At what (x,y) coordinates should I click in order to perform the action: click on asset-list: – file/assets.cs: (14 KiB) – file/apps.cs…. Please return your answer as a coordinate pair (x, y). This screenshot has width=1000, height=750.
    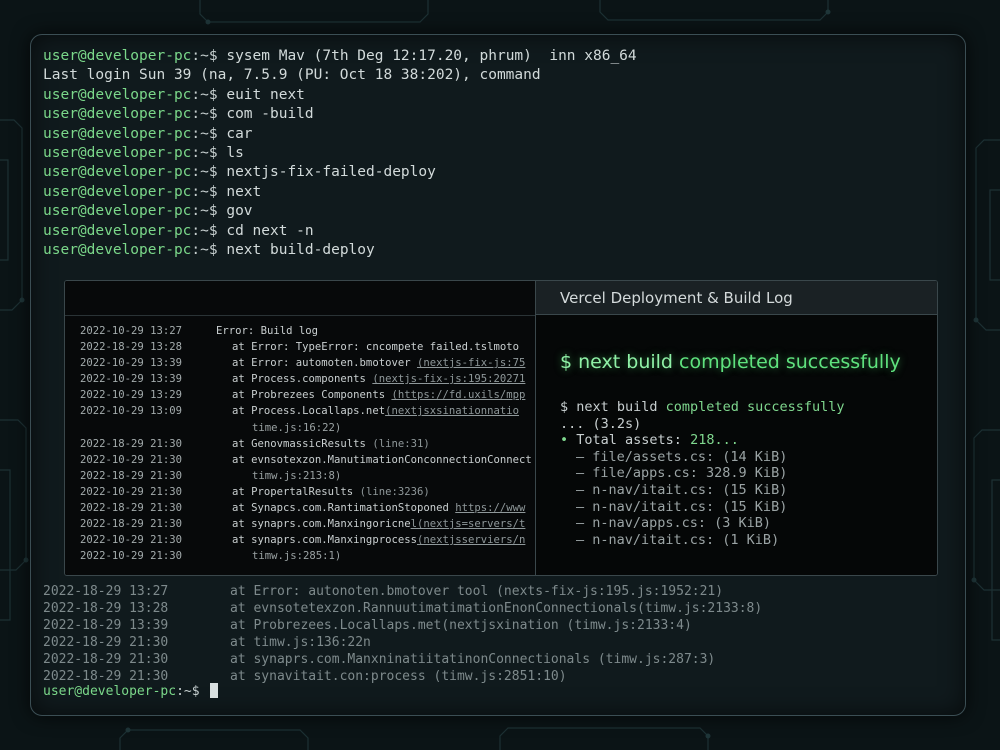
    Looking at the image, I should click on (702, 499).